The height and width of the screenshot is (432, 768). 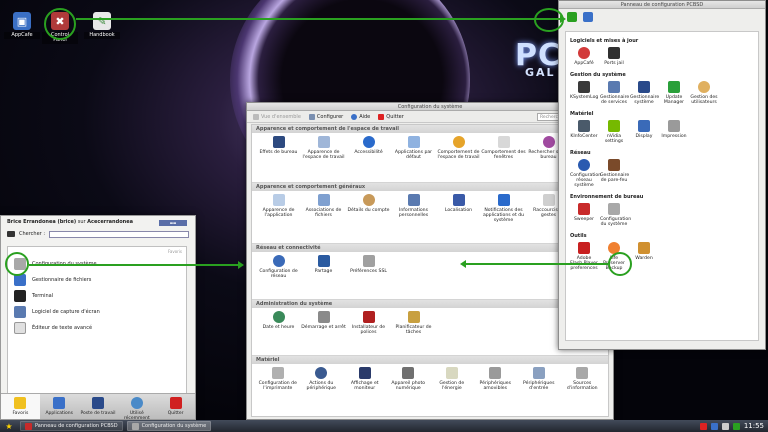 What do you see at coordinates (277, 116) in the screenshot?
I see `overview-button: Vue d'ensemble` at bounding box center [277, 116].